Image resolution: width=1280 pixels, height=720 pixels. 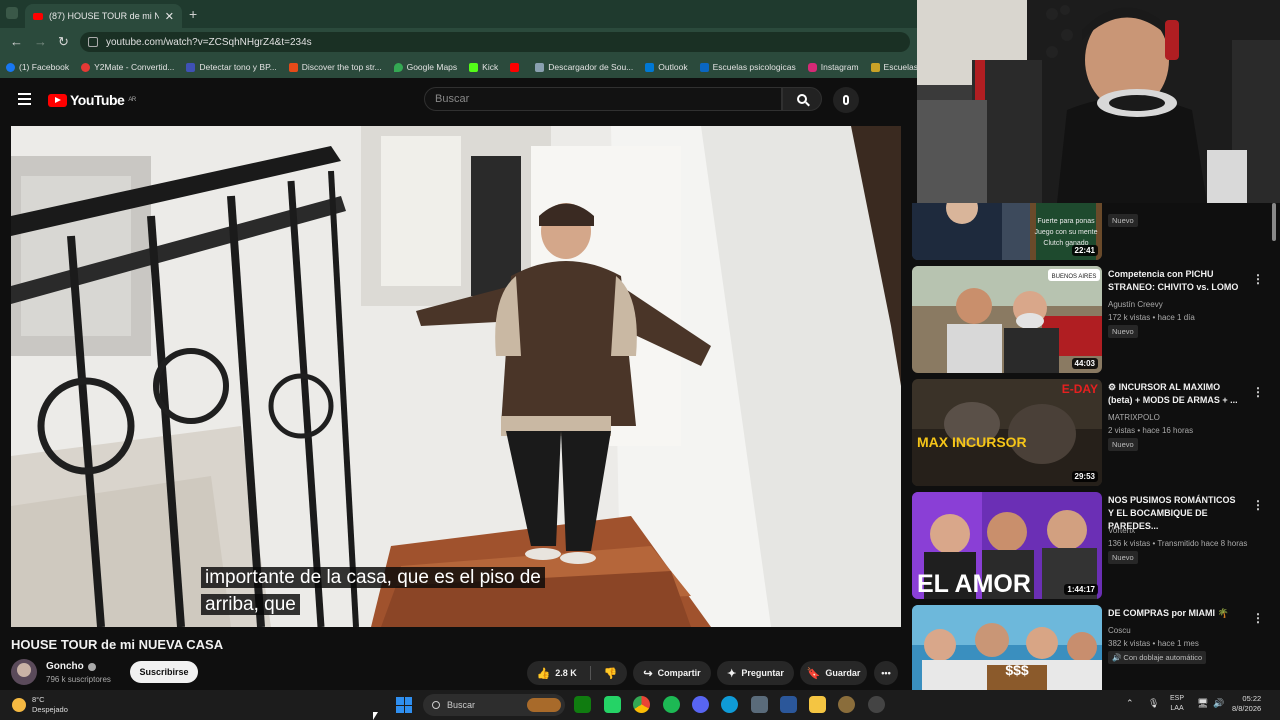 What do you see at coordinates (893, 67) in the screenshot?
I see `bookmark-escuelas-de-psicol: Escuelas de Psicol` at bounding box center [893, 67].